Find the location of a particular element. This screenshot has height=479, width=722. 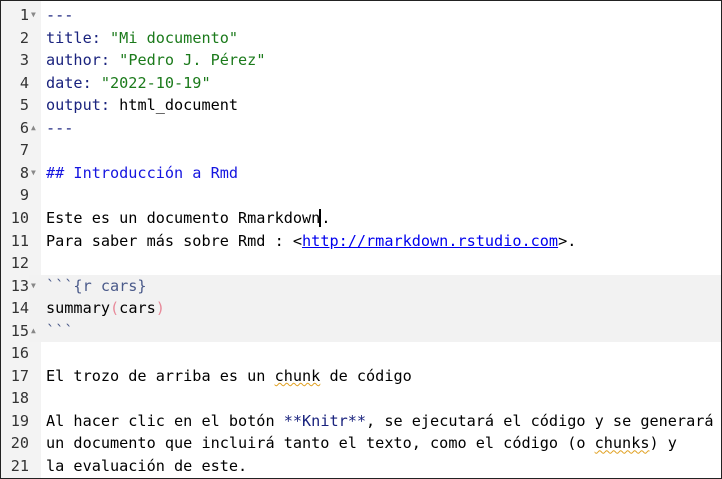

line-number: 8 is located at coordinates (15, 173).